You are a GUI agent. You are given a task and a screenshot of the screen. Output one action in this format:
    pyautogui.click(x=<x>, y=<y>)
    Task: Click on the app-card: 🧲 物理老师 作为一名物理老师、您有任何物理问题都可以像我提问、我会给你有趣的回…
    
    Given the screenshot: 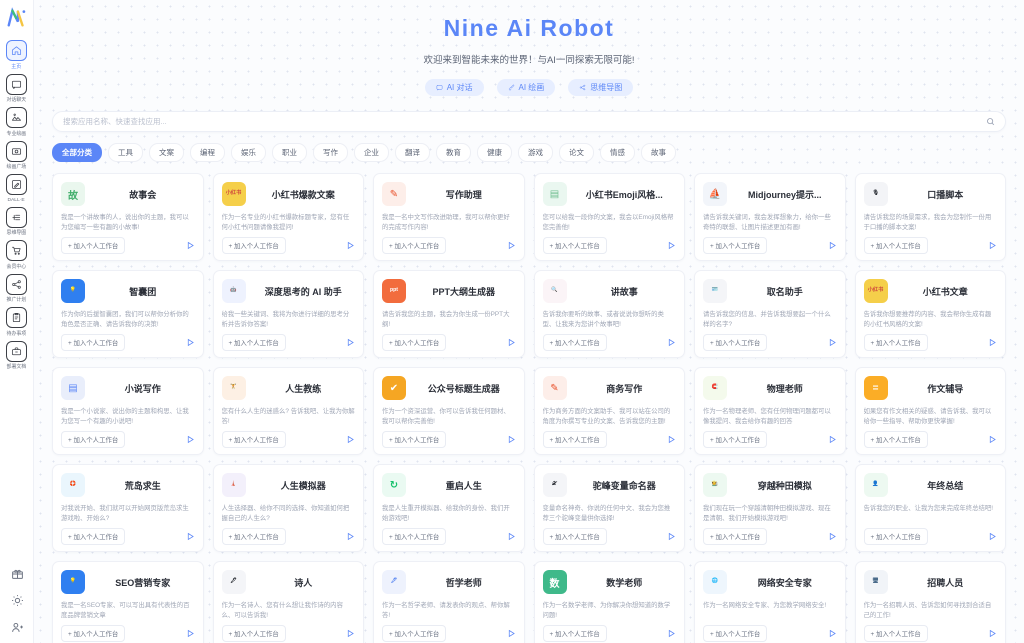 What is the action you would take?
    pyautogui.click(x=770, y=411)
    